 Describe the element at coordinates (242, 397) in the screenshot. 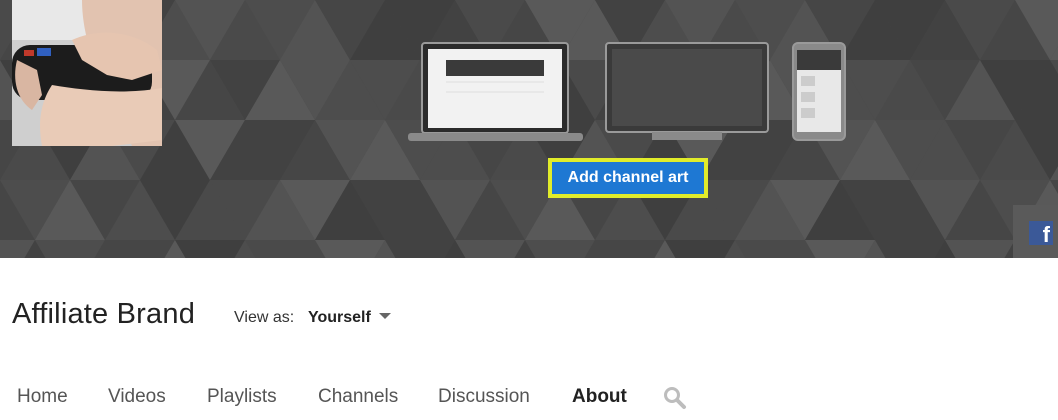

I see `tab-playlists: Playlists` at that location.